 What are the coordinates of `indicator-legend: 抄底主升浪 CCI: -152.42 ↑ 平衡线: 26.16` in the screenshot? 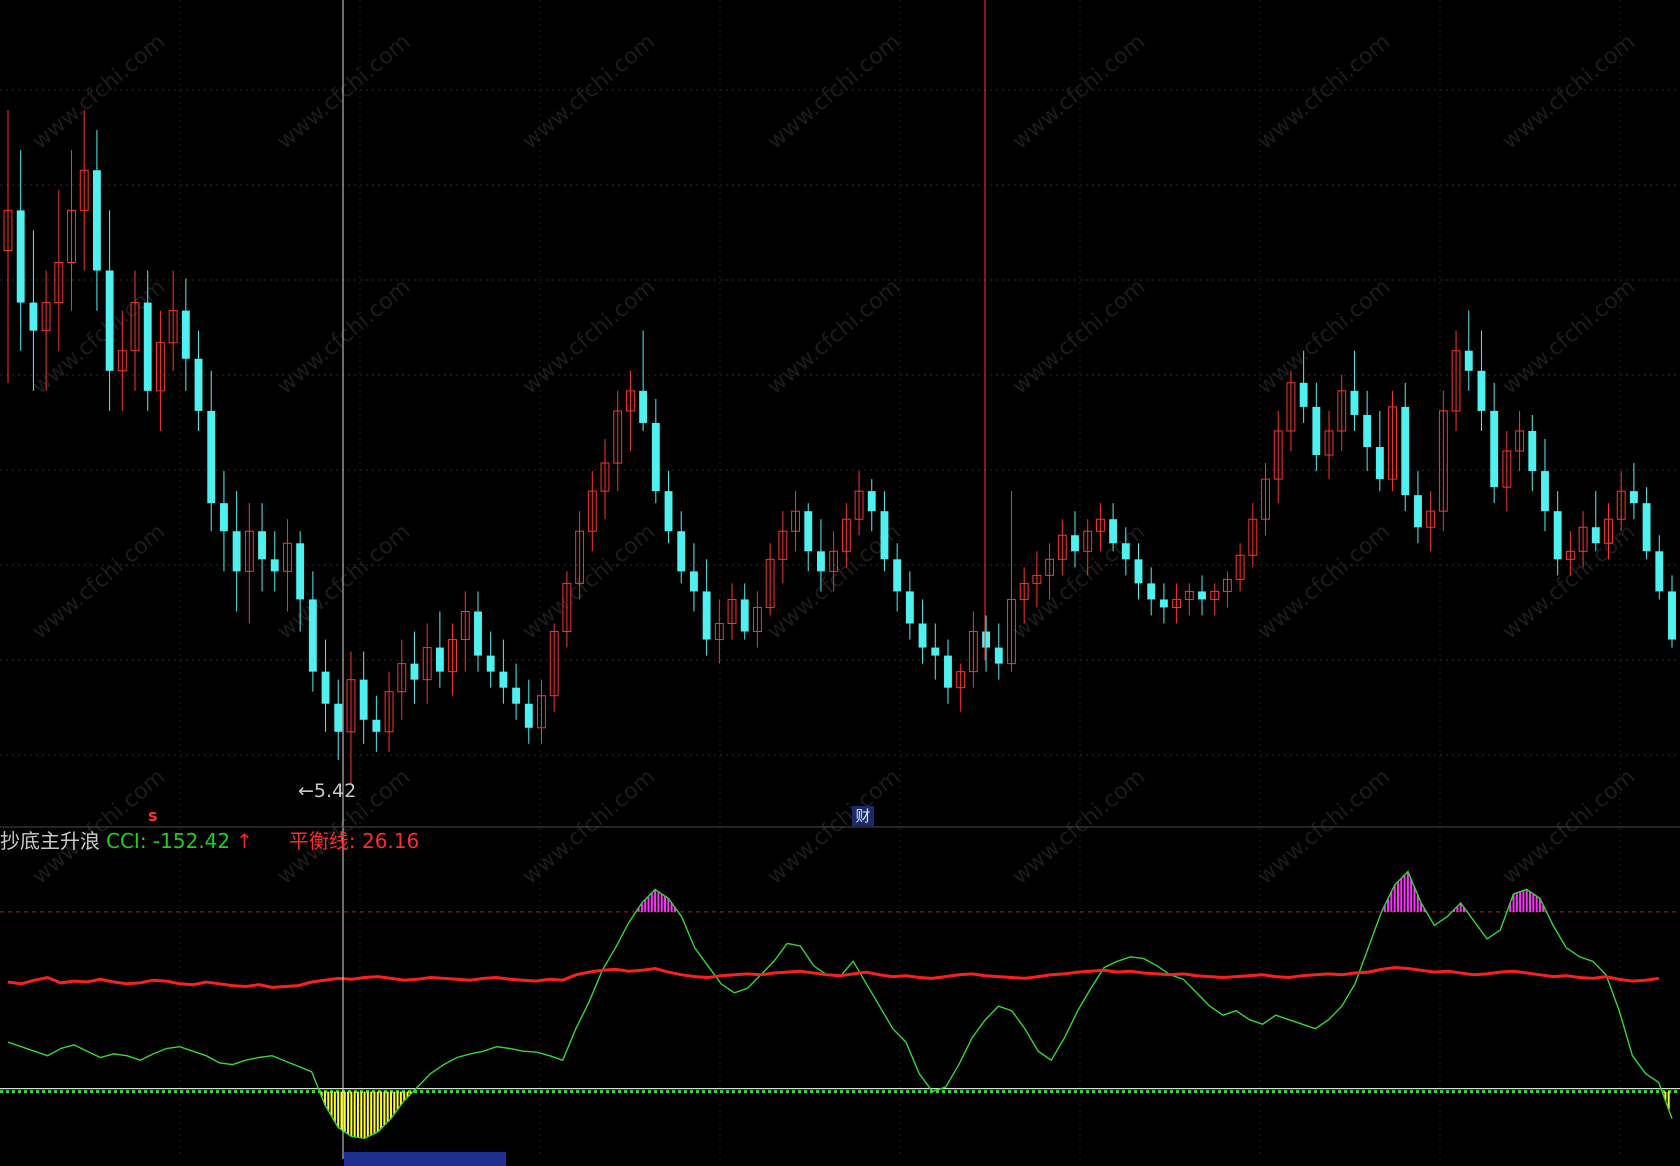 It's located at (212, 841).